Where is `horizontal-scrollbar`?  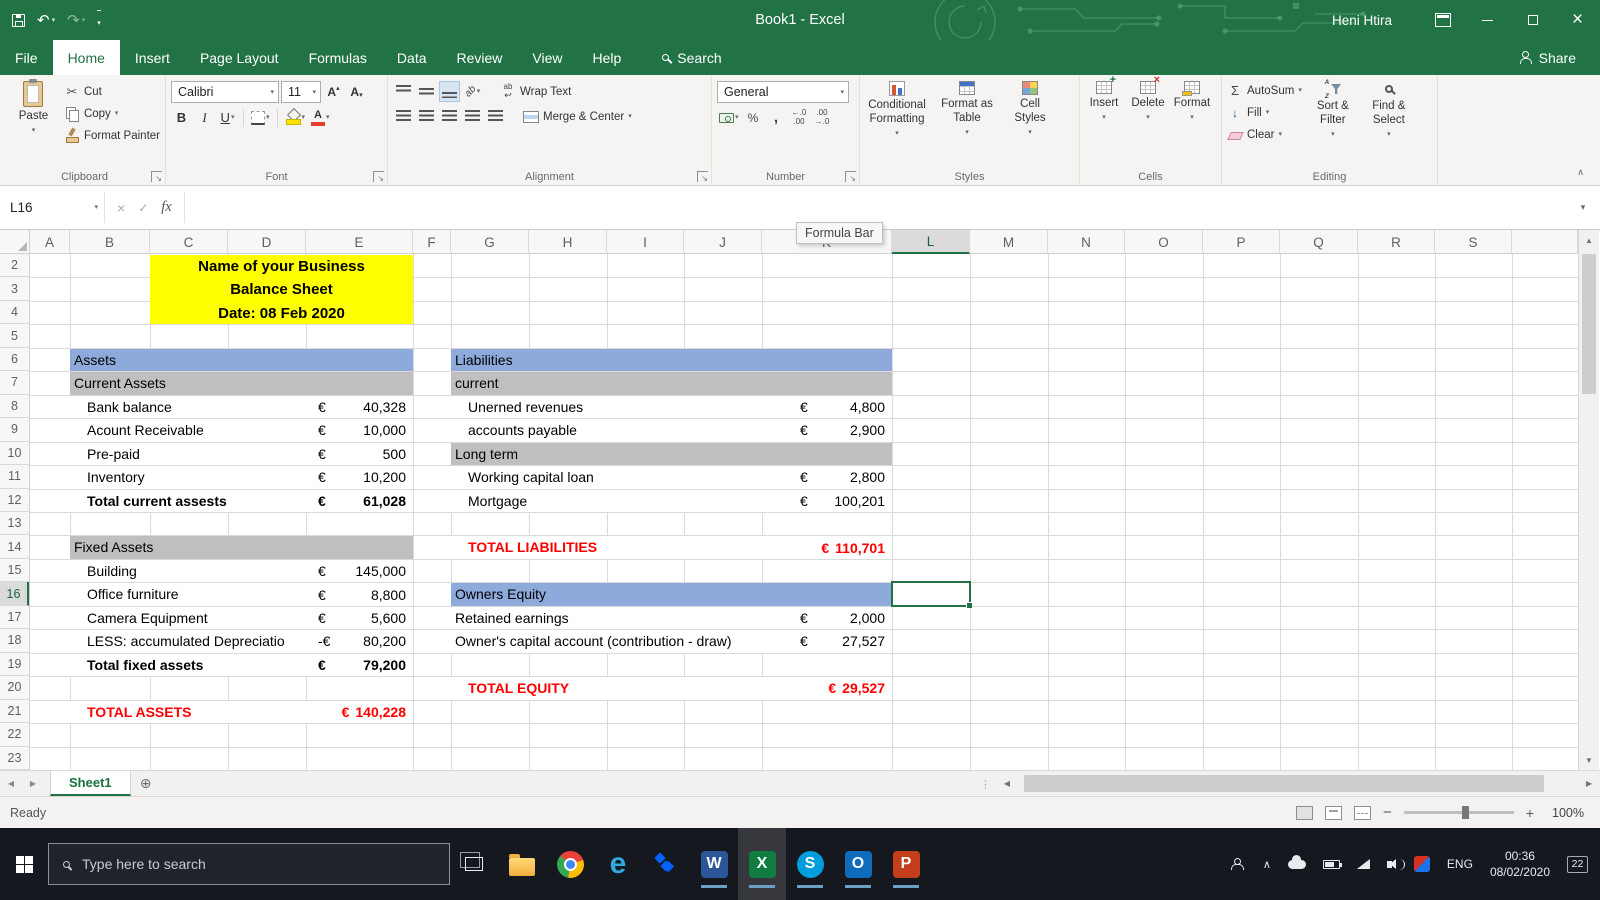
horizontal-scrollbar is located at coordinates (1298, 783).